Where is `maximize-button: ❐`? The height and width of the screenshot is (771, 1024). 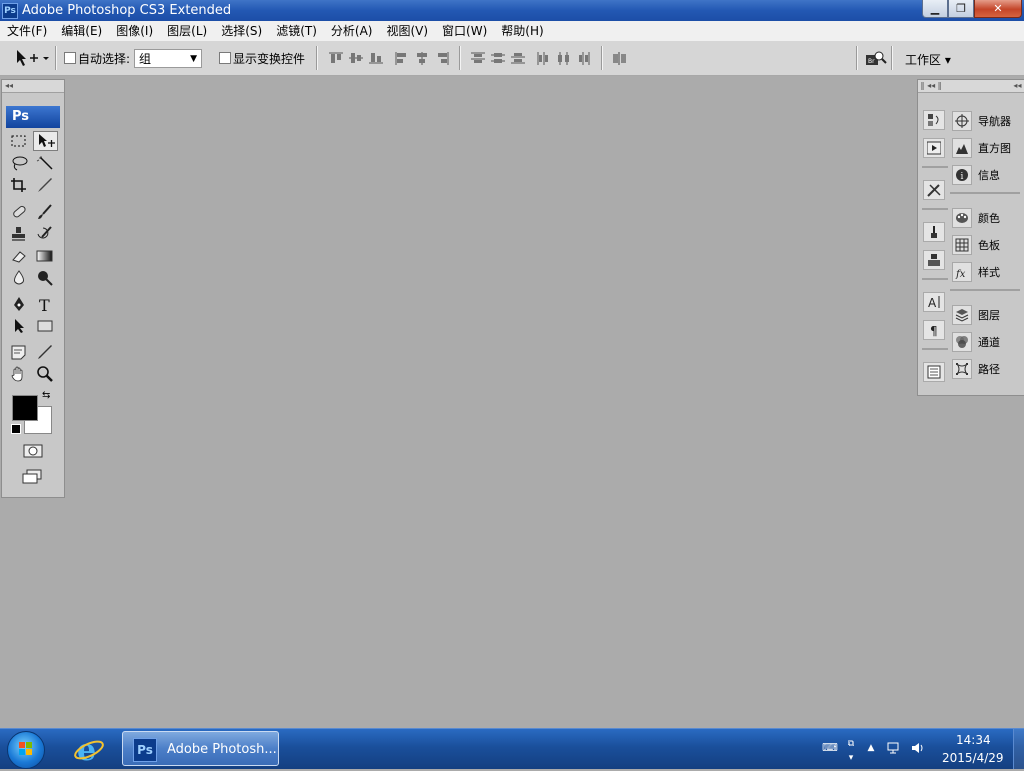 maximize-button: ❐ is located at coordinates (961, 9).